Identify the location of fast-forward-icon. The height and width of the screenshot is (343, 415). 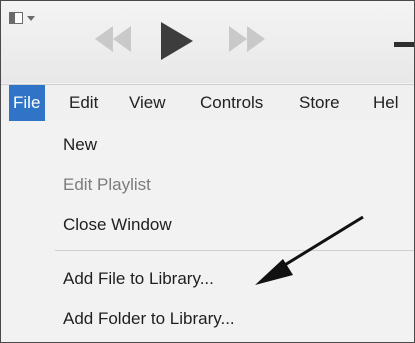
(247, 39).